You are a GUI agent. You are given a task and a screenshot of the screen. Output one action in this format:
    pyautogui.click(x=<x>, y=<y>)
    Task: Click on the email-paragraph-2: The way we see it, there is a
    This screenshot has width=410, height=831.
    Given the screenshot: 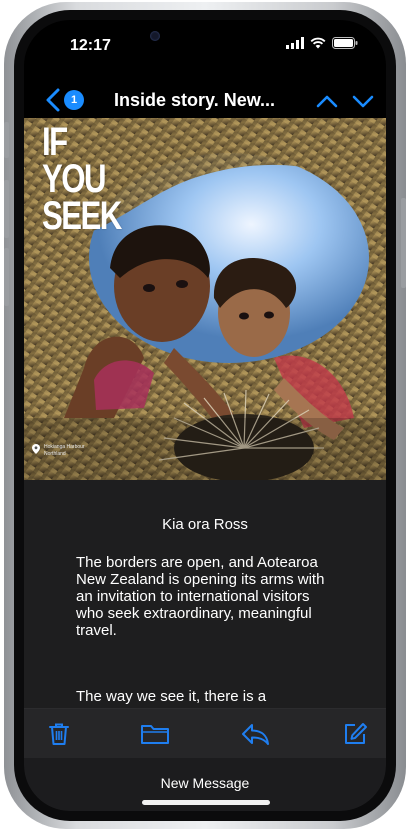 What is the action you would take?
    pyautogui.click(x=171, y=696)
    